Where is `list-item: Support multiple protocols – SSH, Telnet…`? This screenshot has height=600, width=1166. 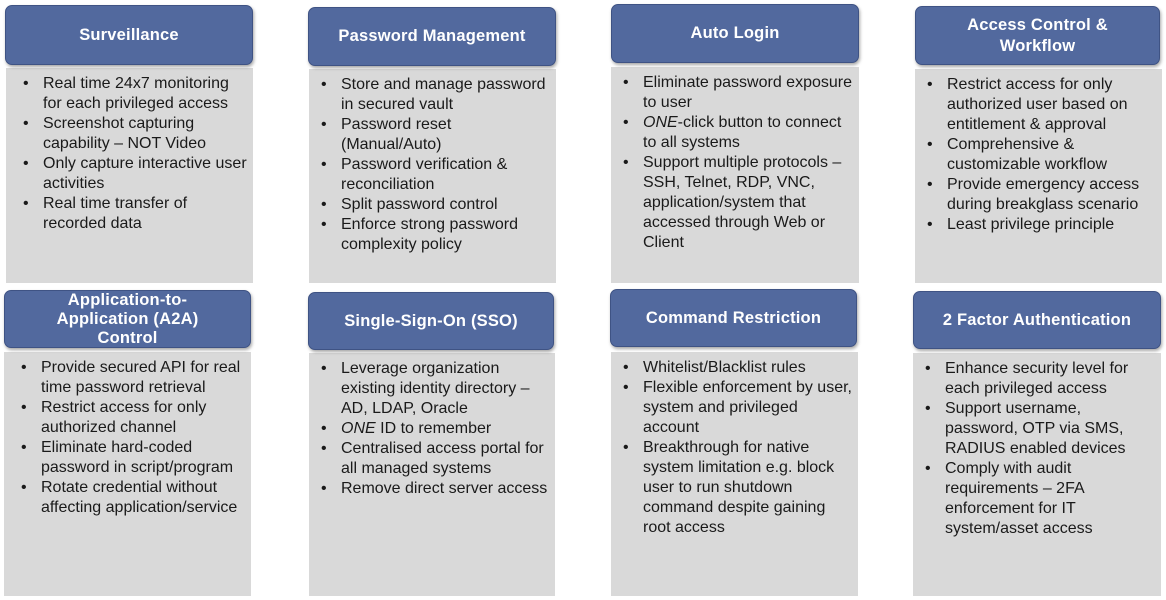 list-item: Support multiple protocols – SSH, Telnet… is located at coordinates (738, 203).